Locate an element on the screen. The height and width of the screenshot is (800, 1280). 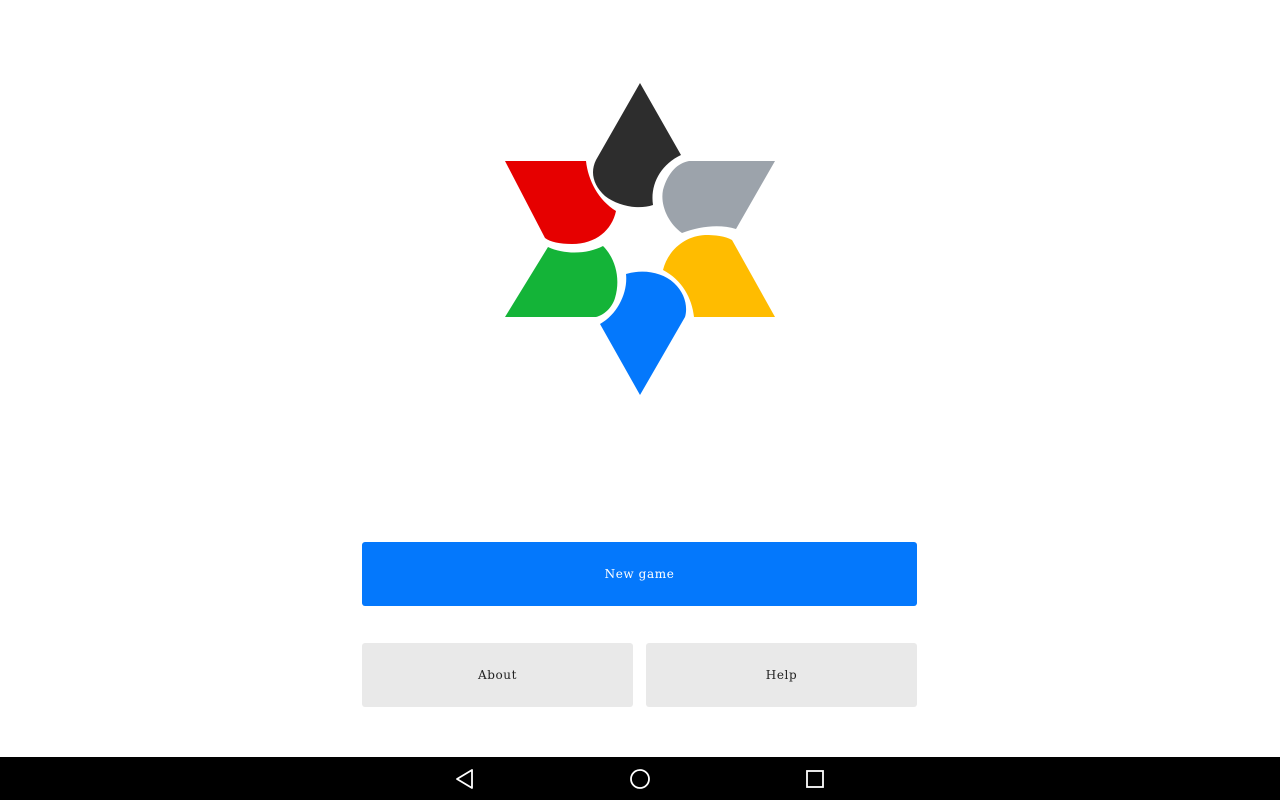
home-circle-icon is located at coordinates (640, 778).